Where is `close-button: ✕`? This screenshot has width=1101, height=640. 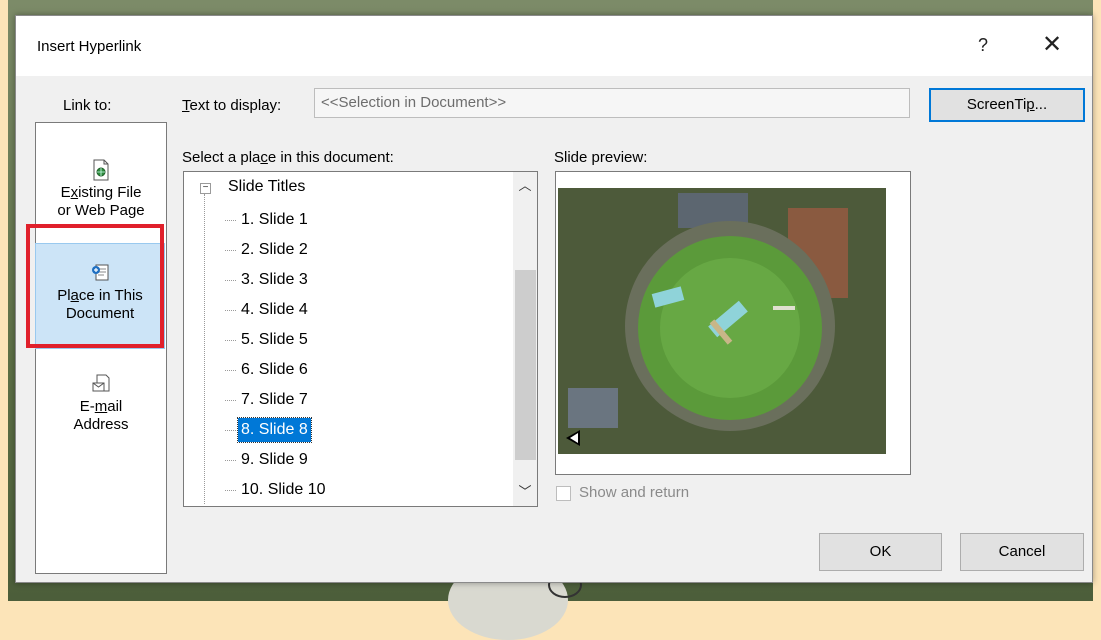 close-button: ✕ is located at coordinates (1052, 46).